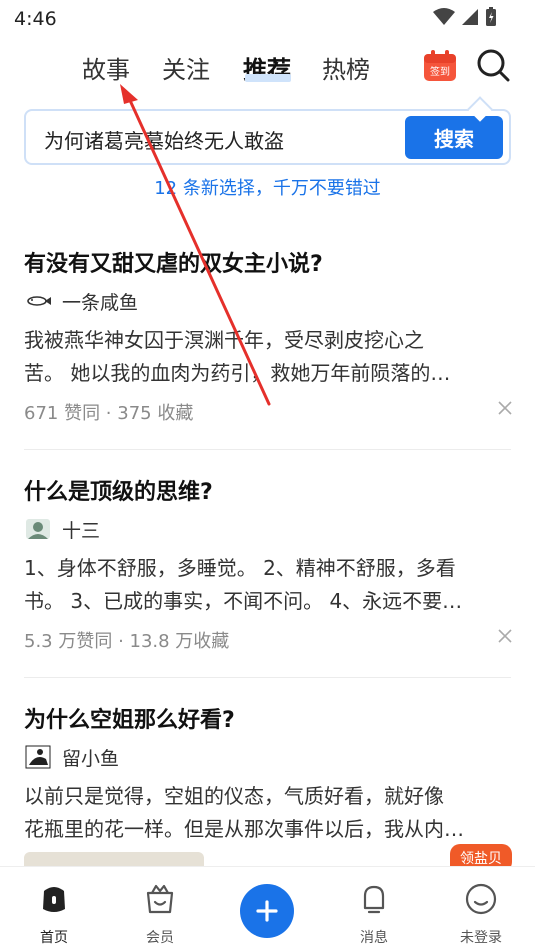 Image resolution: width=535 pixels, height=951 pixels. I want to click on search-box: 为何诸葛亮墓始终无人敢盗 搜索, so click(267, 137).